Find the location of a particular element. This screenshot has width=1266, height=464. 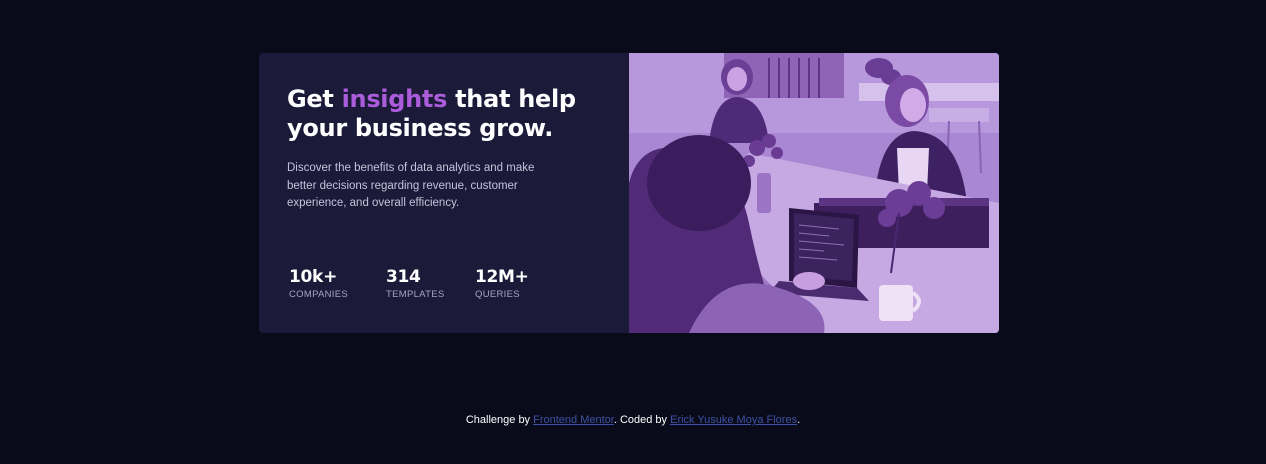

author-link: Erick Yusuke Moya Flores is located at coordinates (733, 420).